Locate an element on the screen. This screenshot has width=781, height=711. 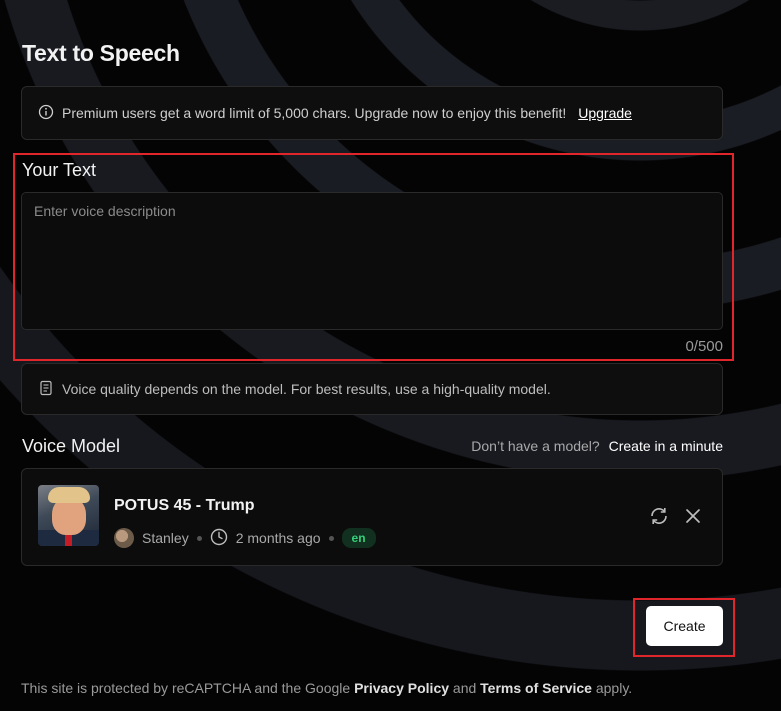
your-text-label: Your Text is located at coordinates (59, 170).